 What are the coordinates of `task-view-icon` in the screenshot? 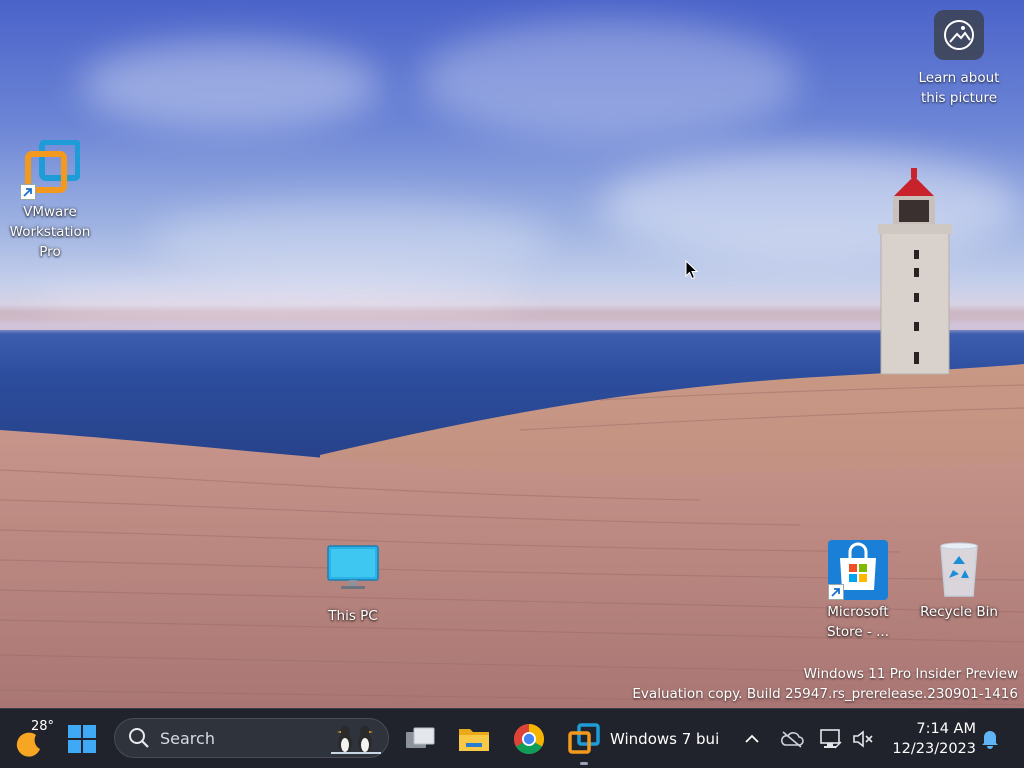 It's located at (420, 737).